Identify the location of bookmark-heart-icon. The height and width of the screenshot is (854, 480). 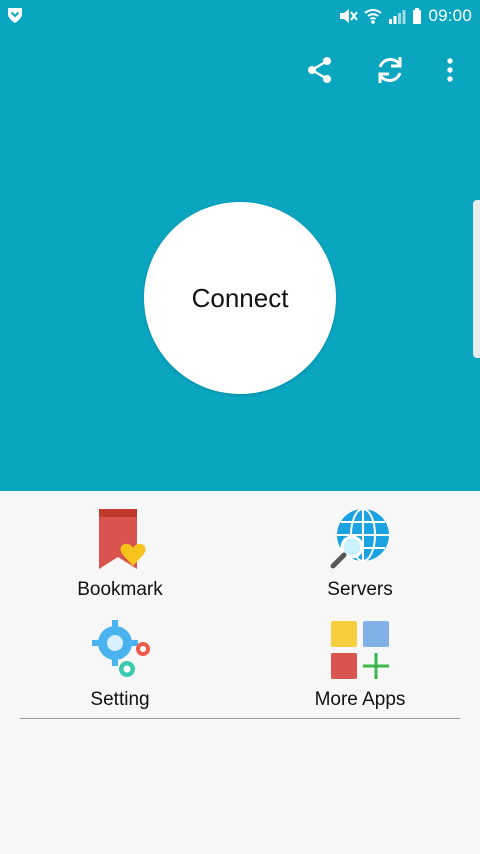
(122, 539).